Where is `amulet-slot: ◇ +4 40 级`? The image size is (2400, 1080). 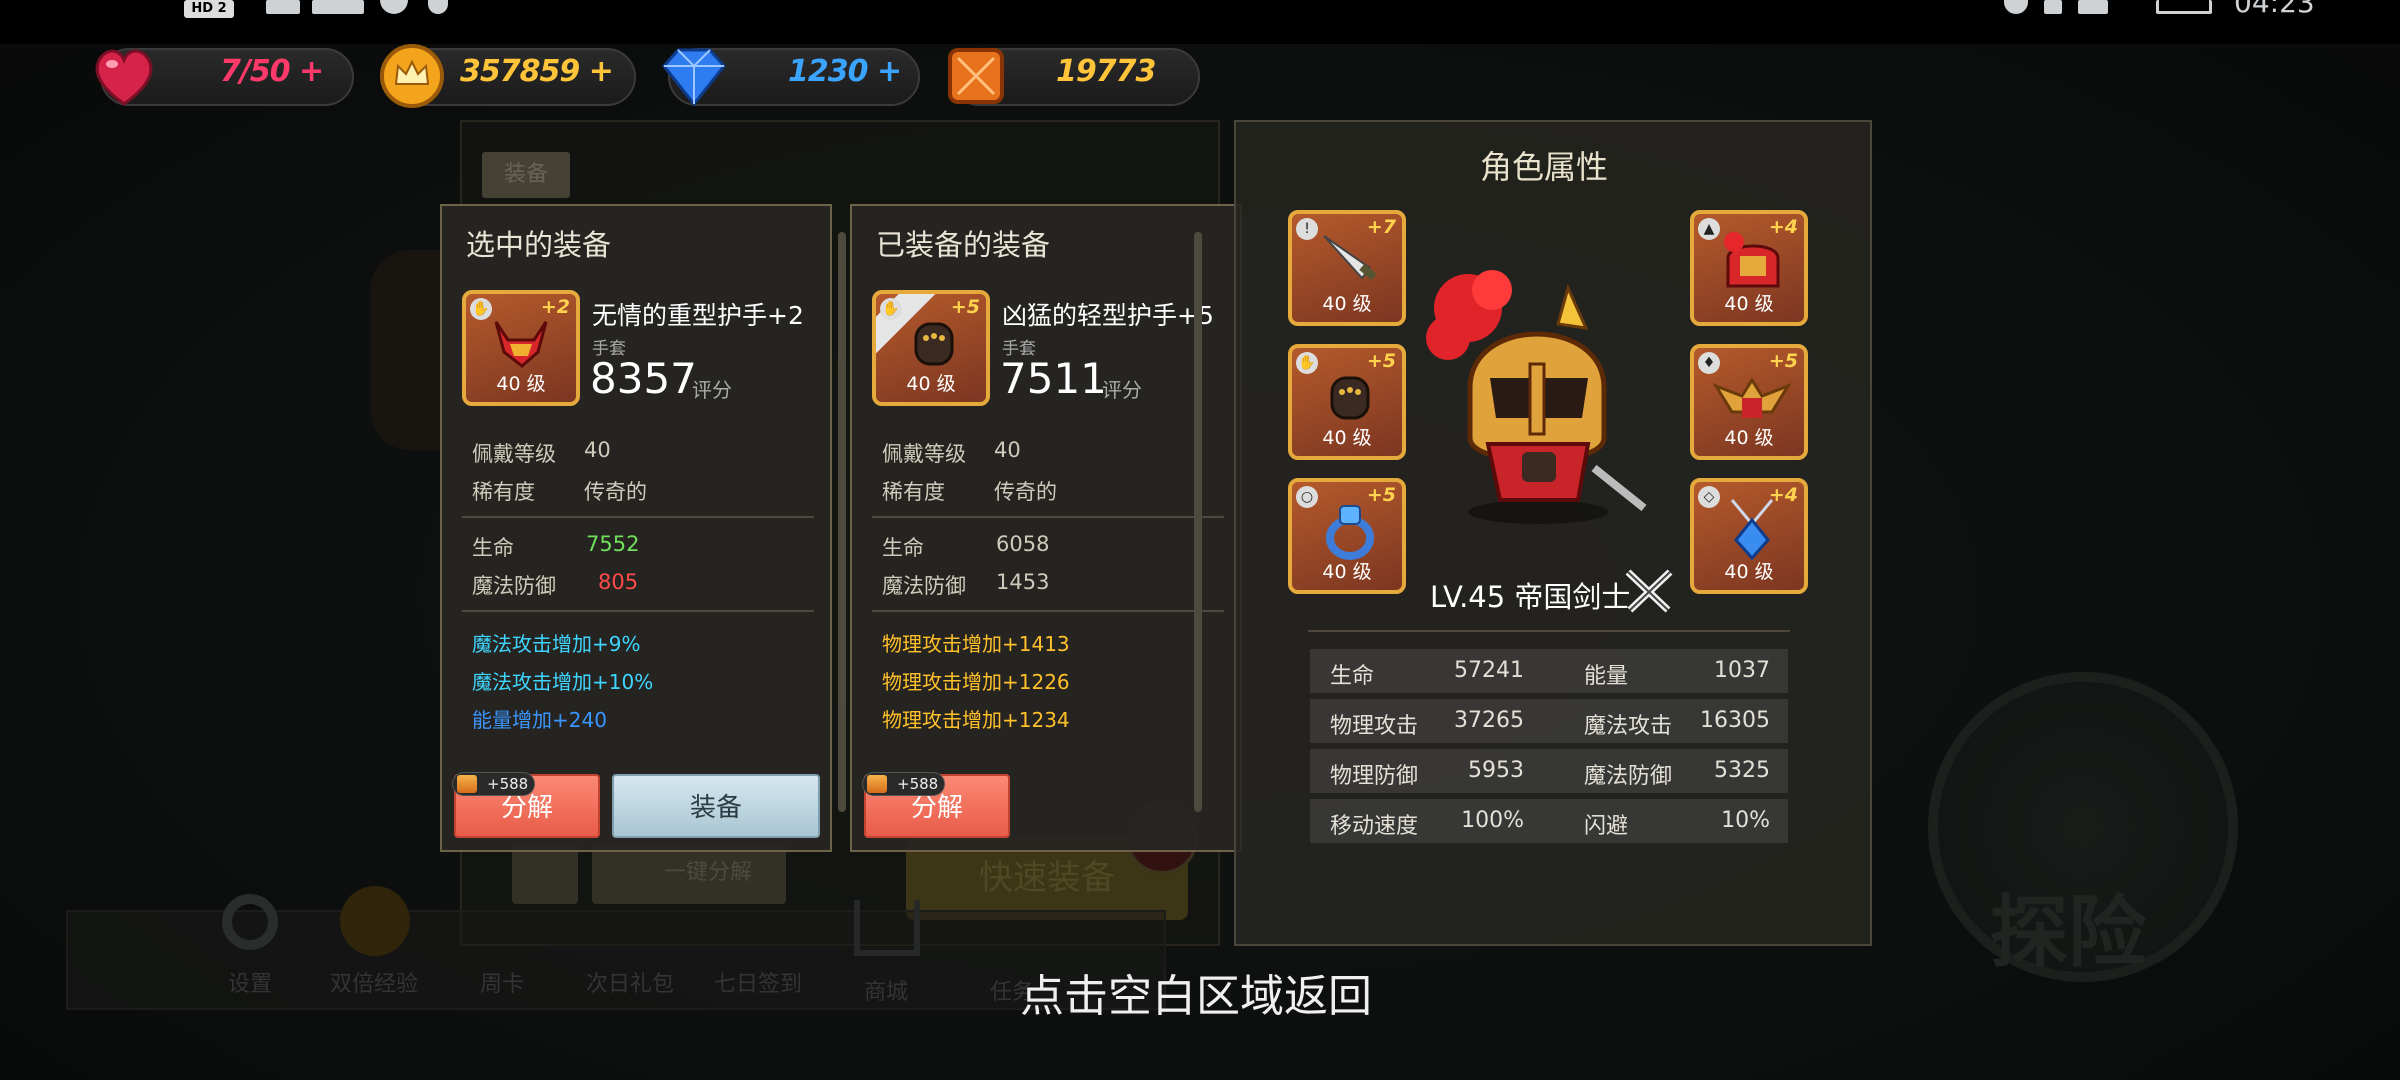
amulet-slot: ◇ +4 40 级 is located at coordinates (1749, 536).